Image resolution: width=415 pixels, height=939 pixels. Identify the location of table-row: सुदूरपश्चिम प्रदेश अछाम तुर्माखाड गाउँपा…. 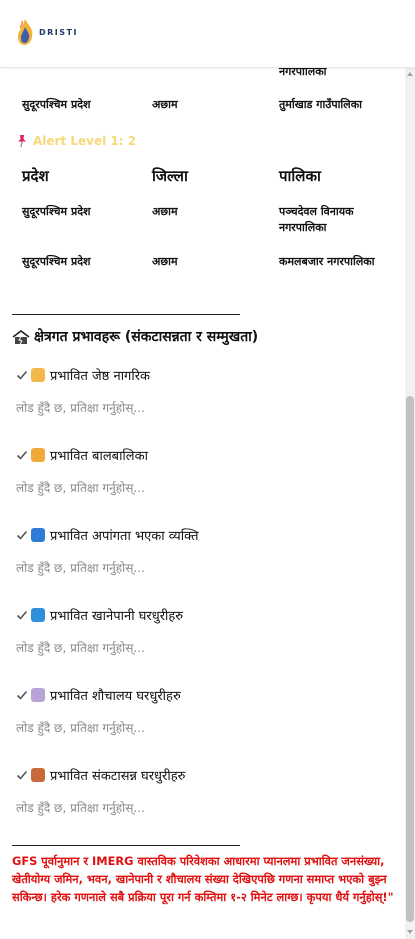
(212, 105).